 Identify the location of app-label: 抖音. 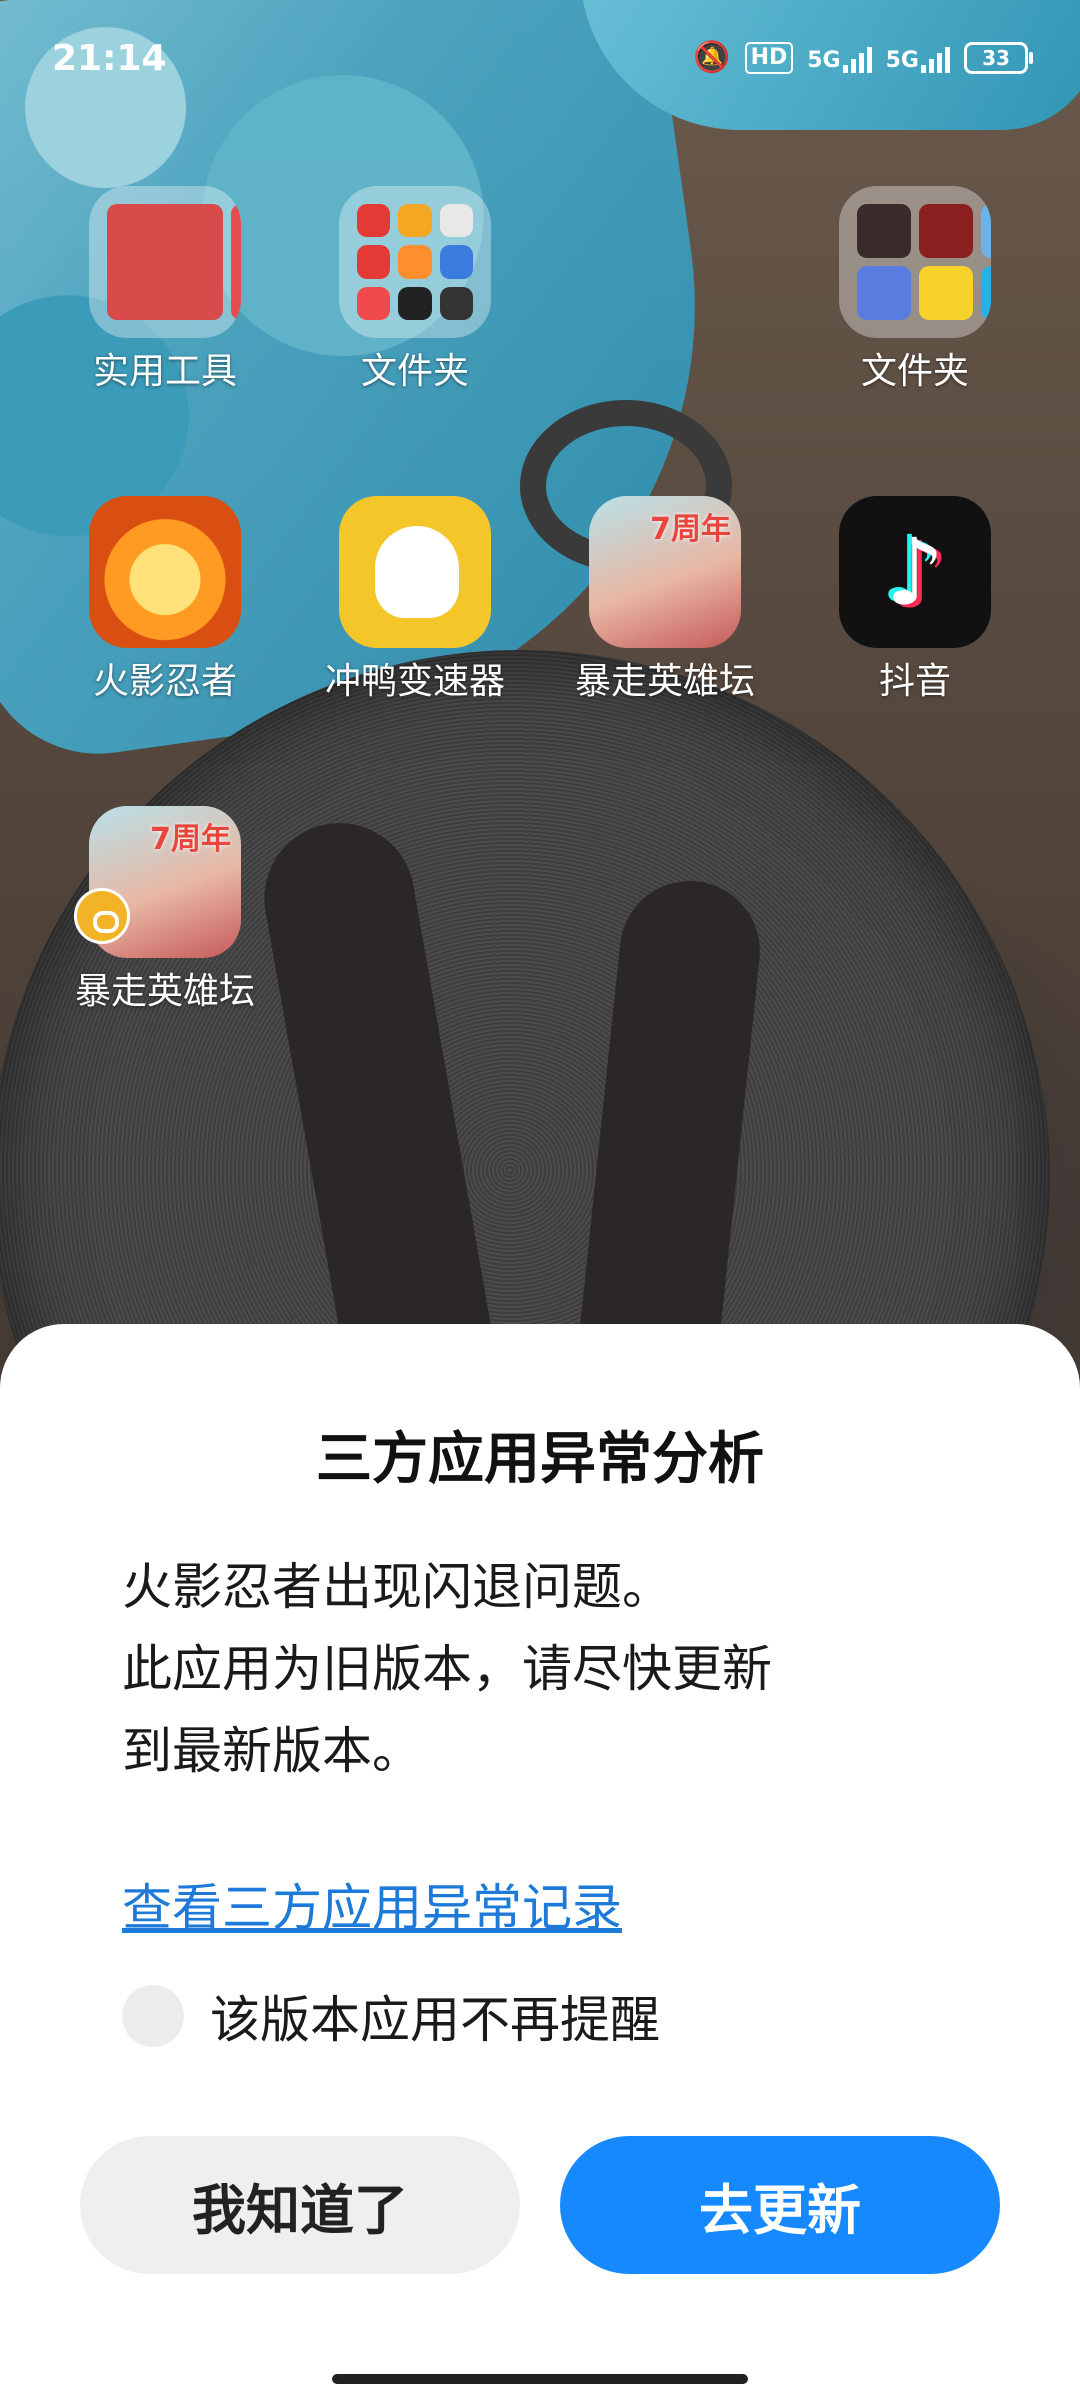
(914, 681).